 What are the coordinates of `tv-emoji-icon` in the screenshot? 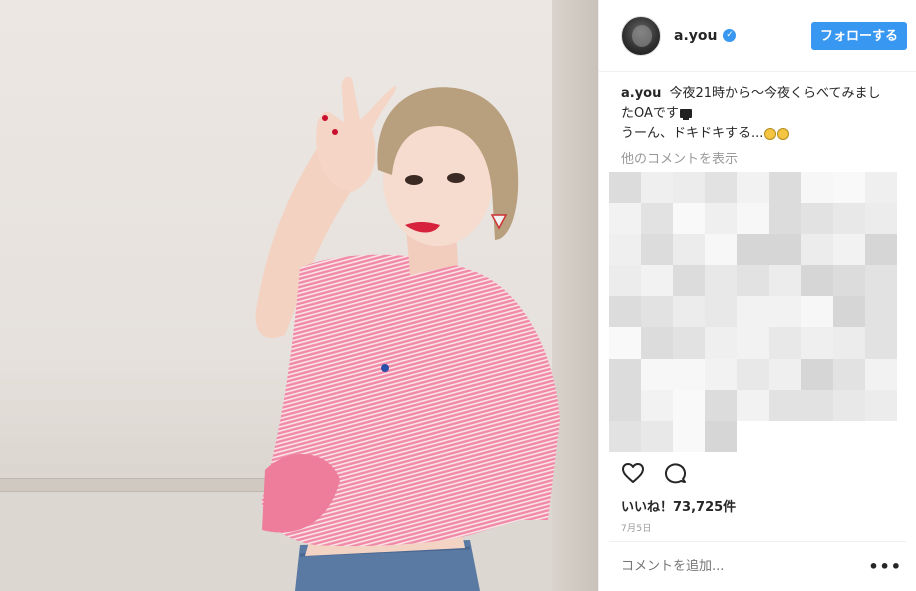 It's located at (685, 114).